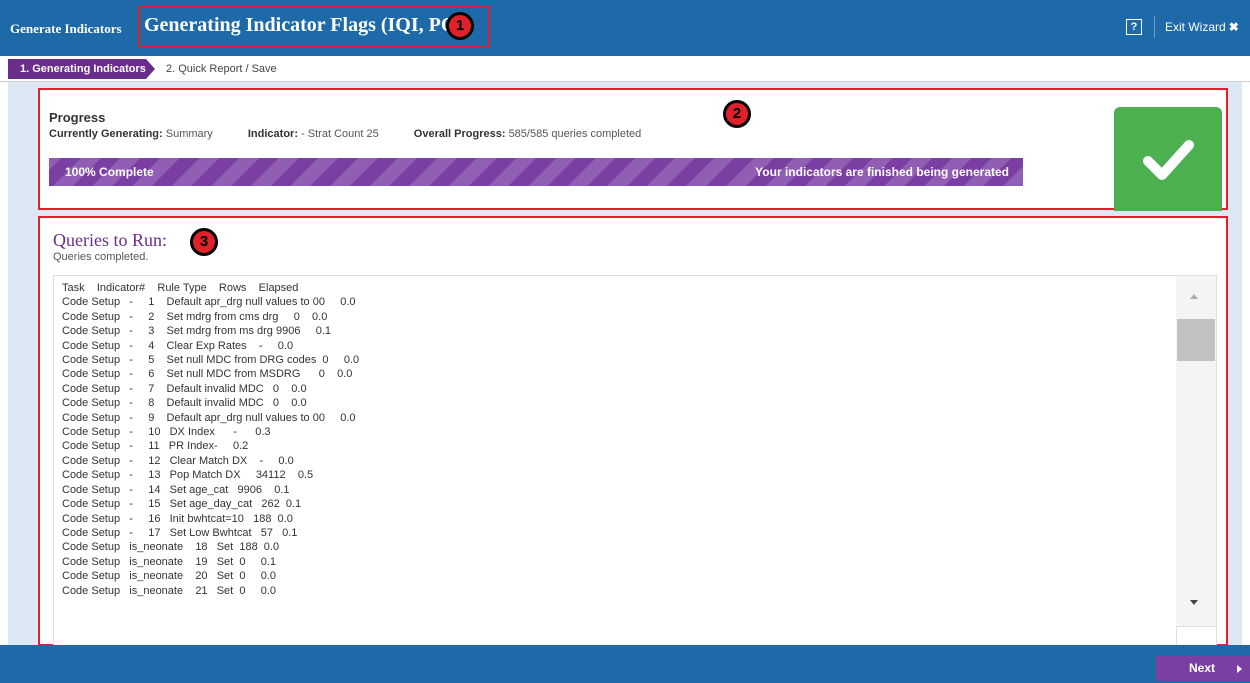 This screenshot has height=683, width=1250. I want to click on queries-subtitle: Queries completed., so click(101, 257).